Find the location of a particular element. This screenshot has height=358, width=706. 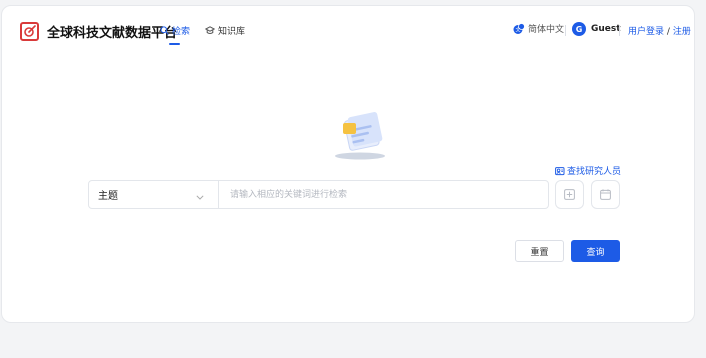

search-field-value: 主题 is located at coordinates (108, 196).